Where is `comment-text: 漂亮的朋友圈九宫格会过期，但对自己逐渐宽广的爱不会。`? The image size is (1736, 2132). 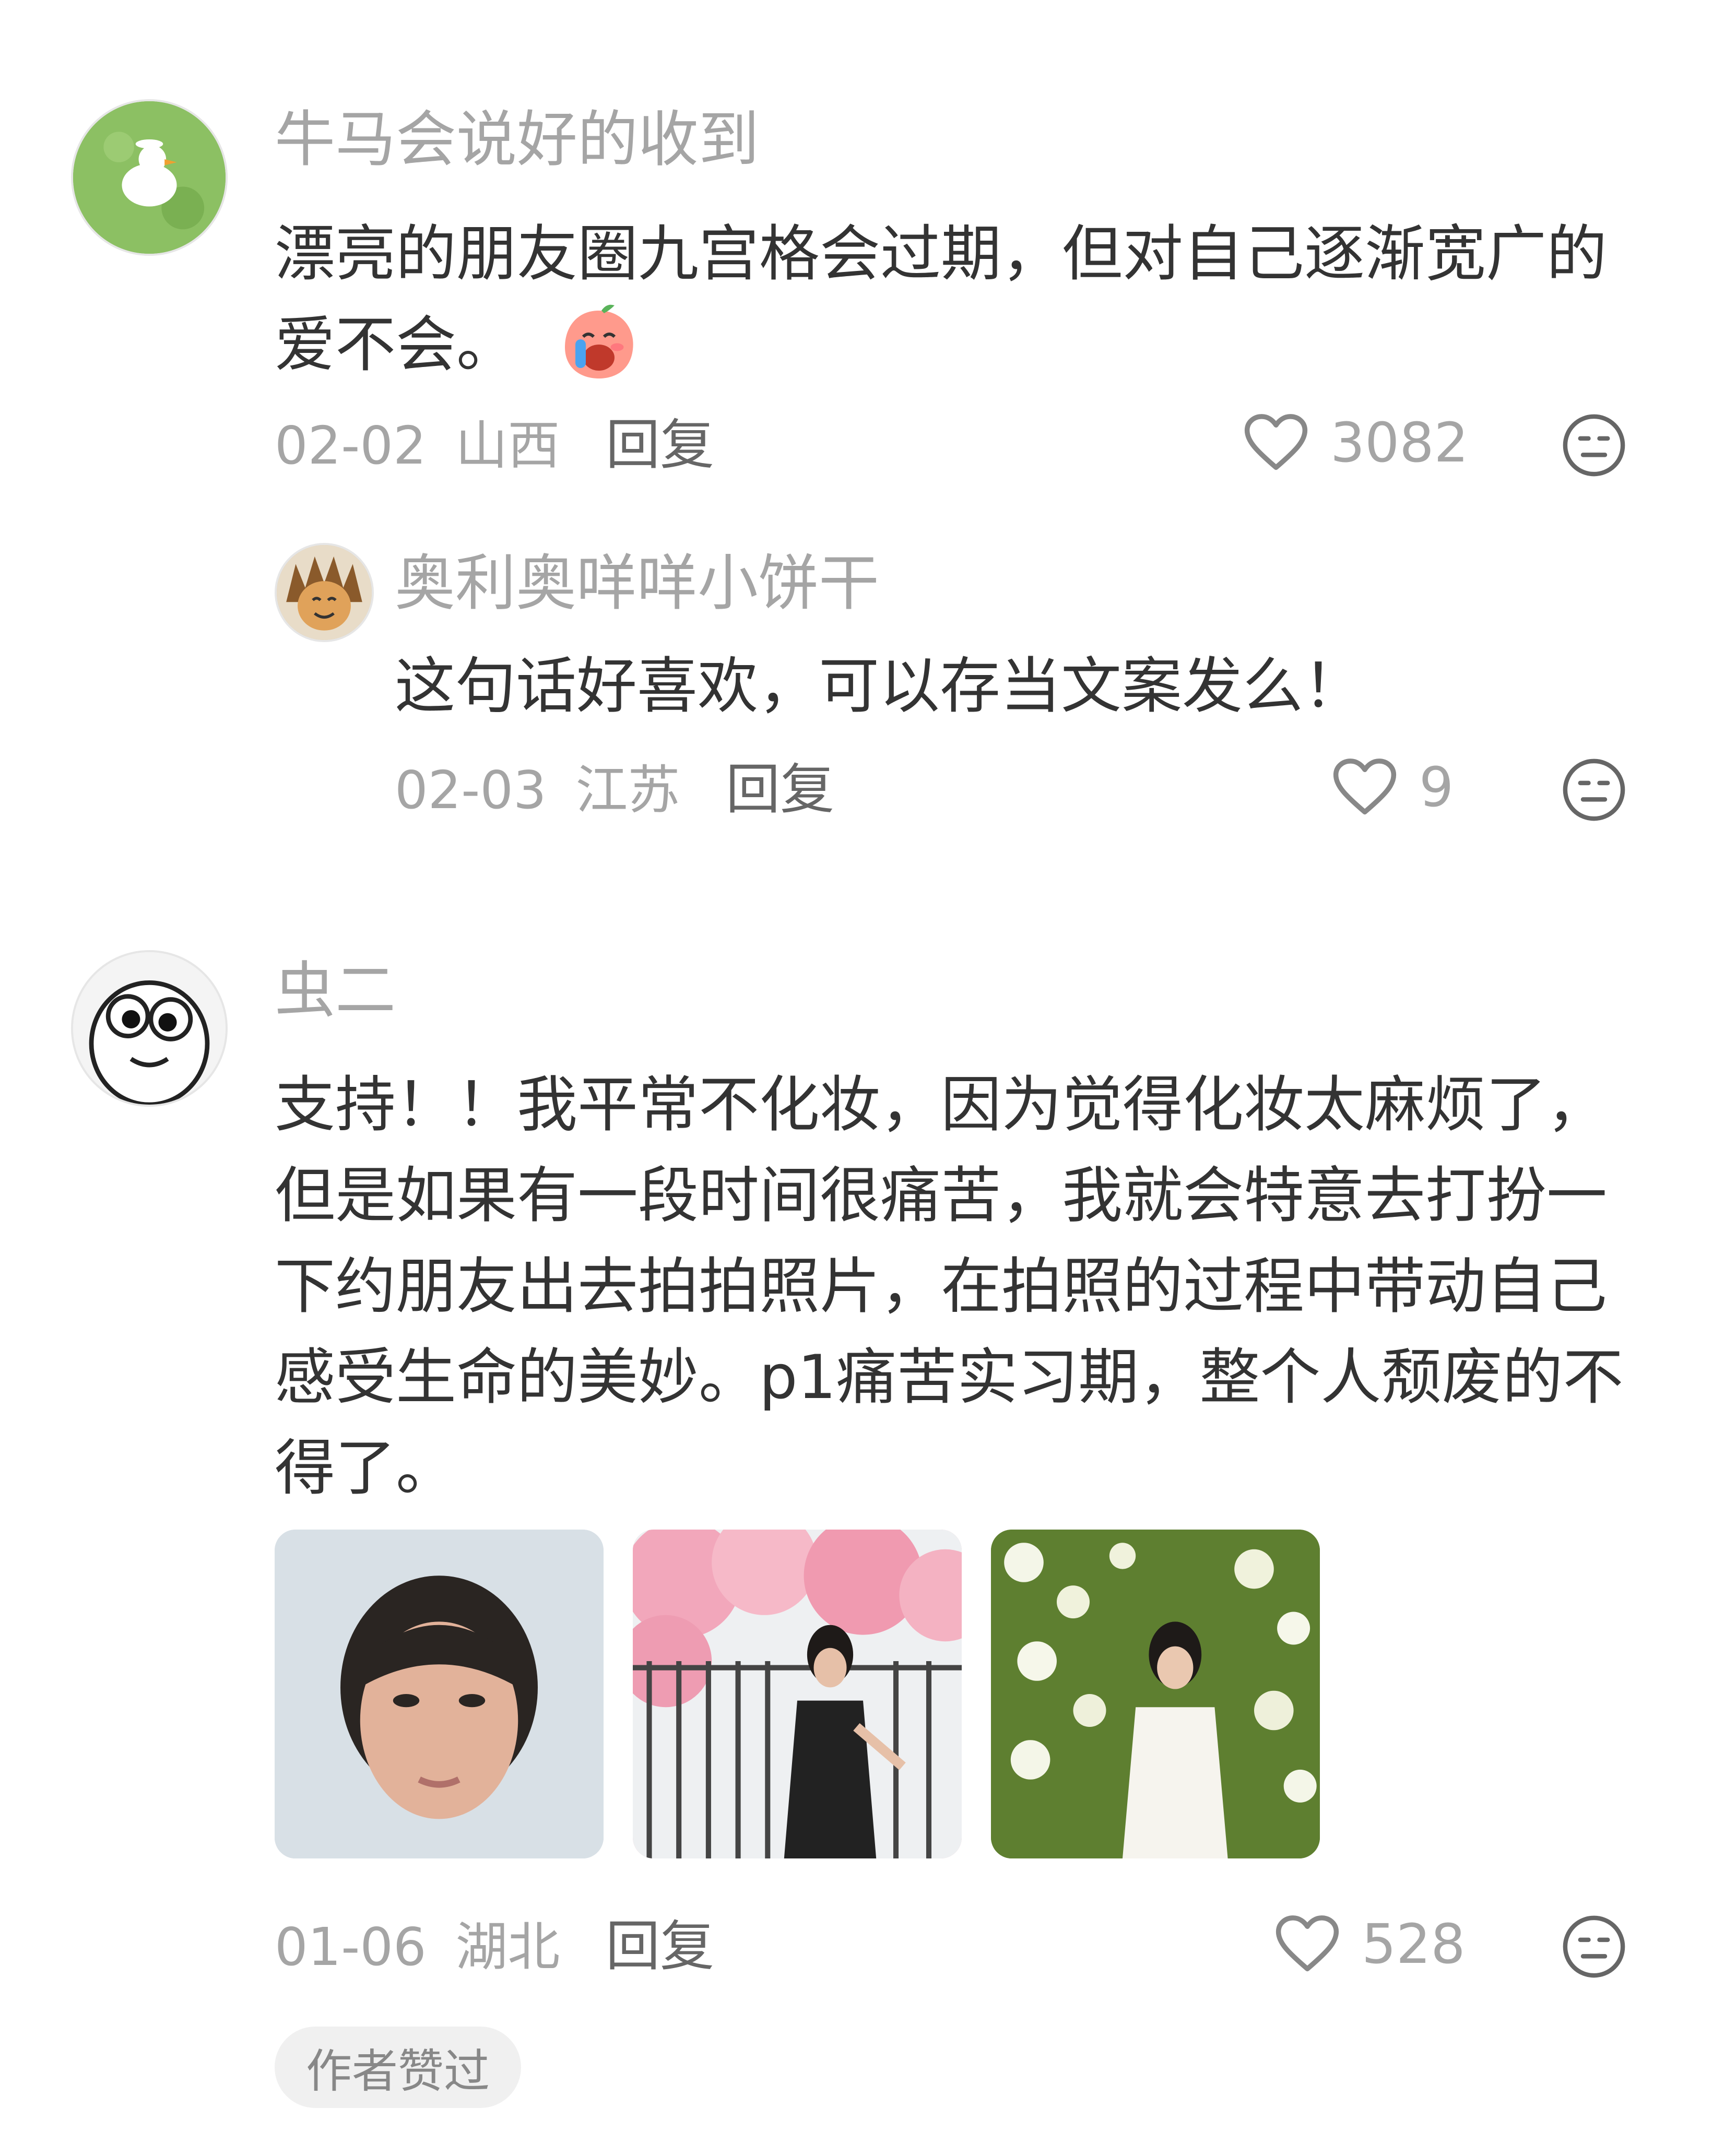
comment-text: 漂亮的朋友圈九宫格会过期，但对自己逐渐宽广的爱不会。 is located at coordinates (953, 307).